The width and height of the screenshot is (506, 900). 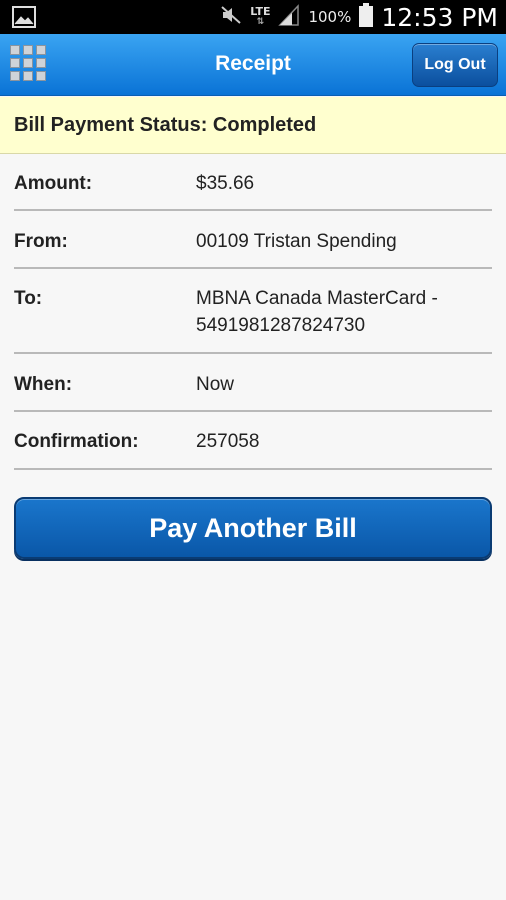 What do you see at coordinates (260, 16) in the screenshot?
I see `network-indicator: LTE ⇅` at bounding box center [260, 16].